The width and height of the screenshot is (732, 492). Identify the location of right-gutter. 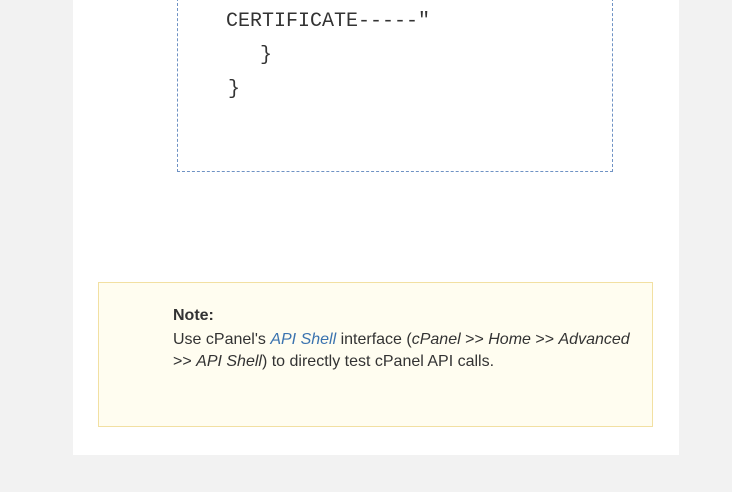
(705, 227).